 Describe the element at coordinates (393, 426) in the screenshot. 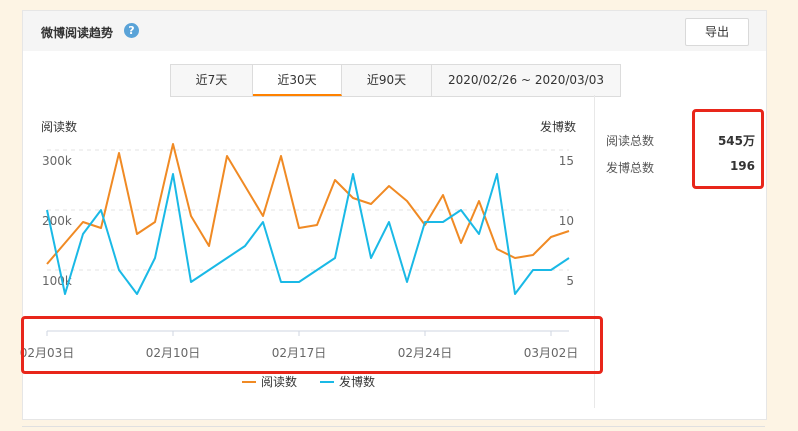

I see `page-divider` at that location.